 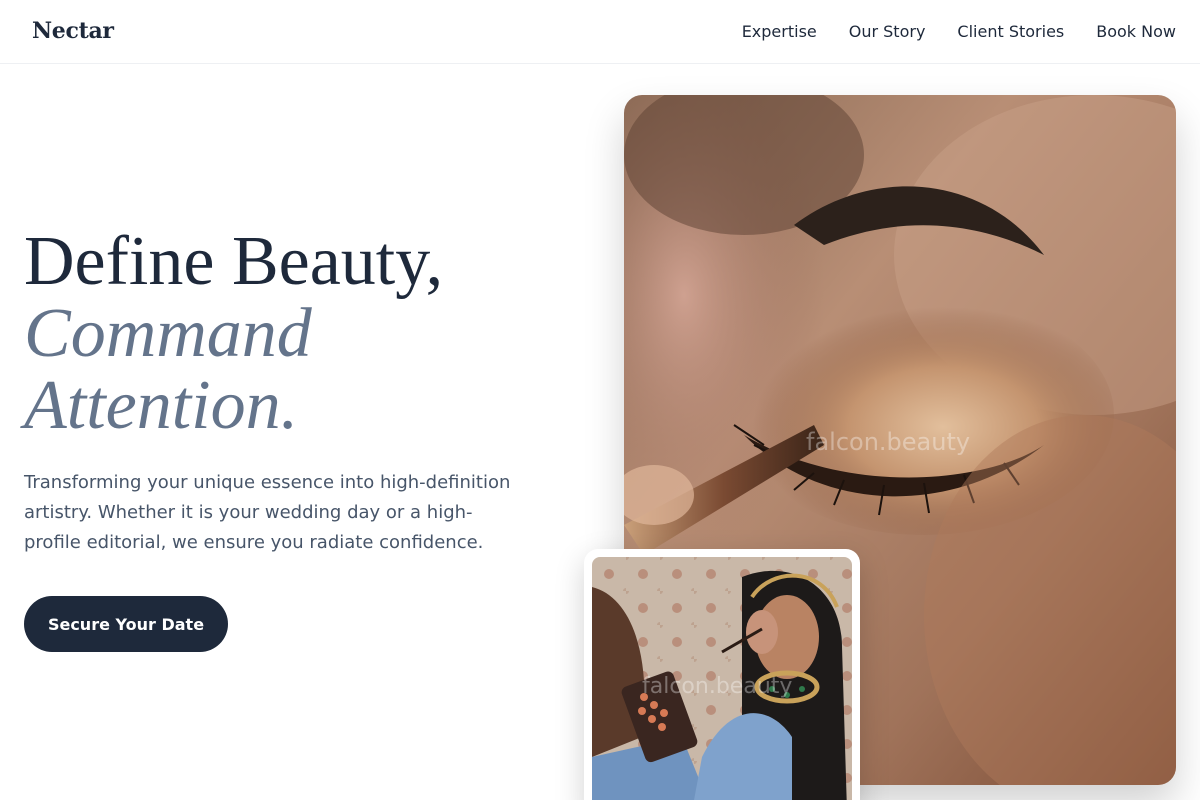 I want to click on brand-logo: Nectar, so click(x=73, y=31).